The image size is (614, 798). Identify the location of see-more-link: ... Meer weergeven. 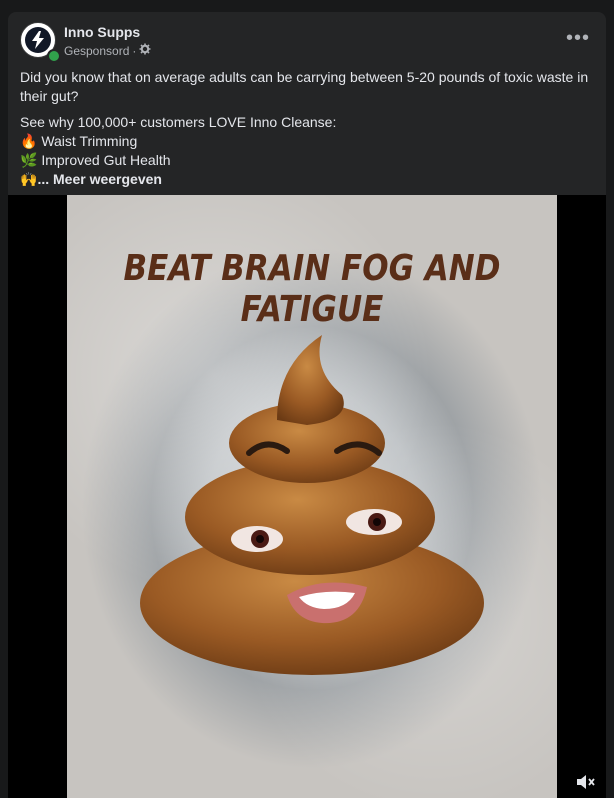
(99, 179).